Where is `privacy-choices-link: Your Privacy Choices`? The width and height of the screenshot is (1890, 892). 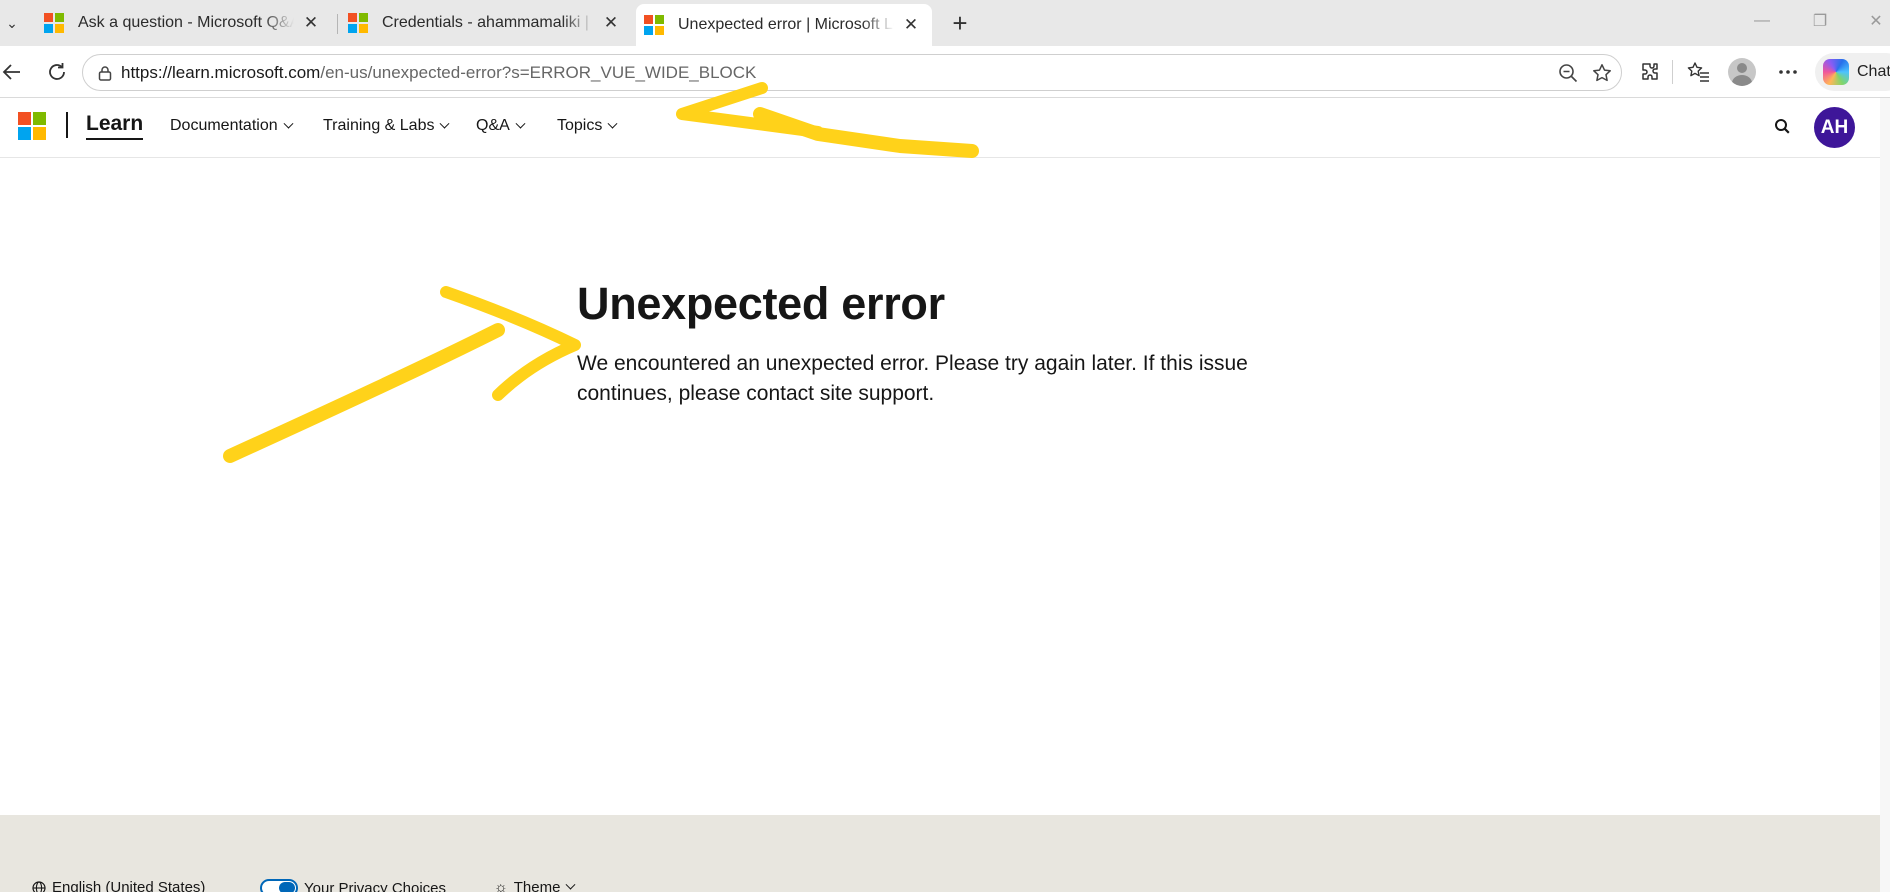 privacy-choices-link: Your Privacy Choices is located at coordinates (353, 885).